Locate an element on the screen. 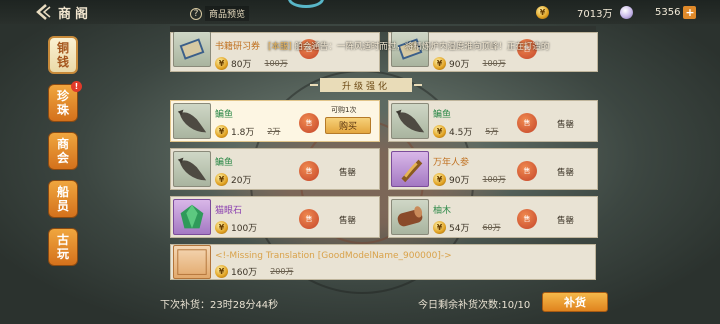 The image size is (720, 324). shop-item-card: 书籍研习券 ¥ 80万 100万 售 is located at coordinates (275, 51).